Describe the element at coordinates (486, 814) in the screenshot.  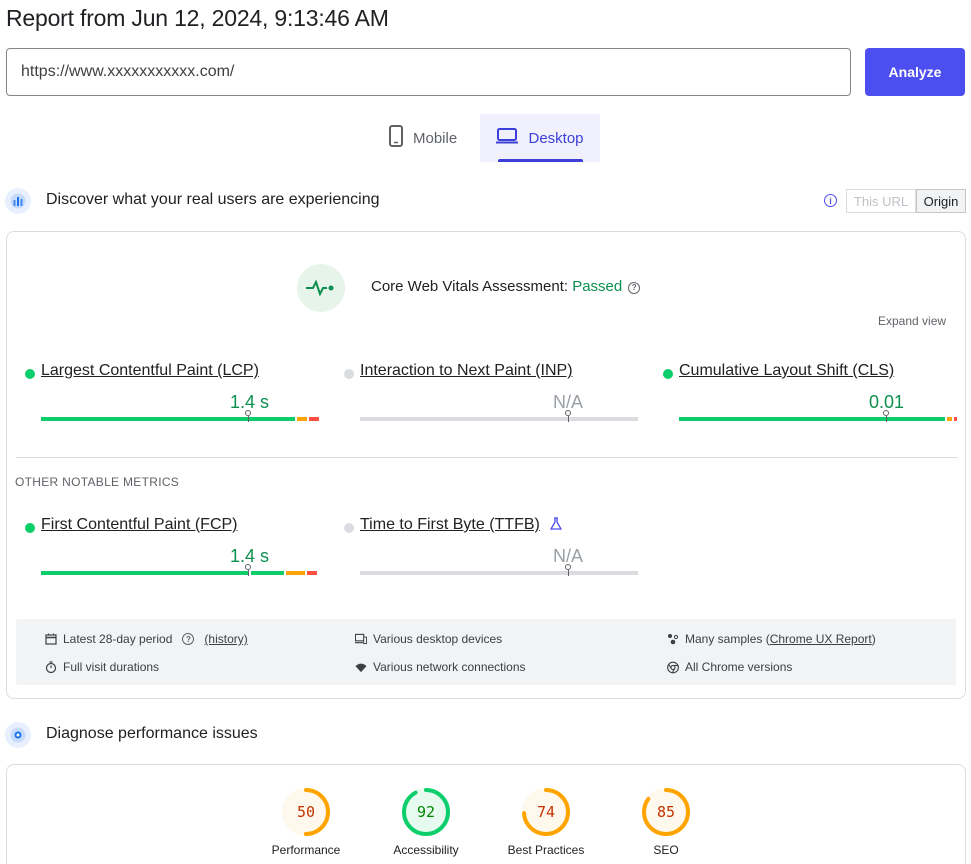
I see `lab-data-panel` at that location.